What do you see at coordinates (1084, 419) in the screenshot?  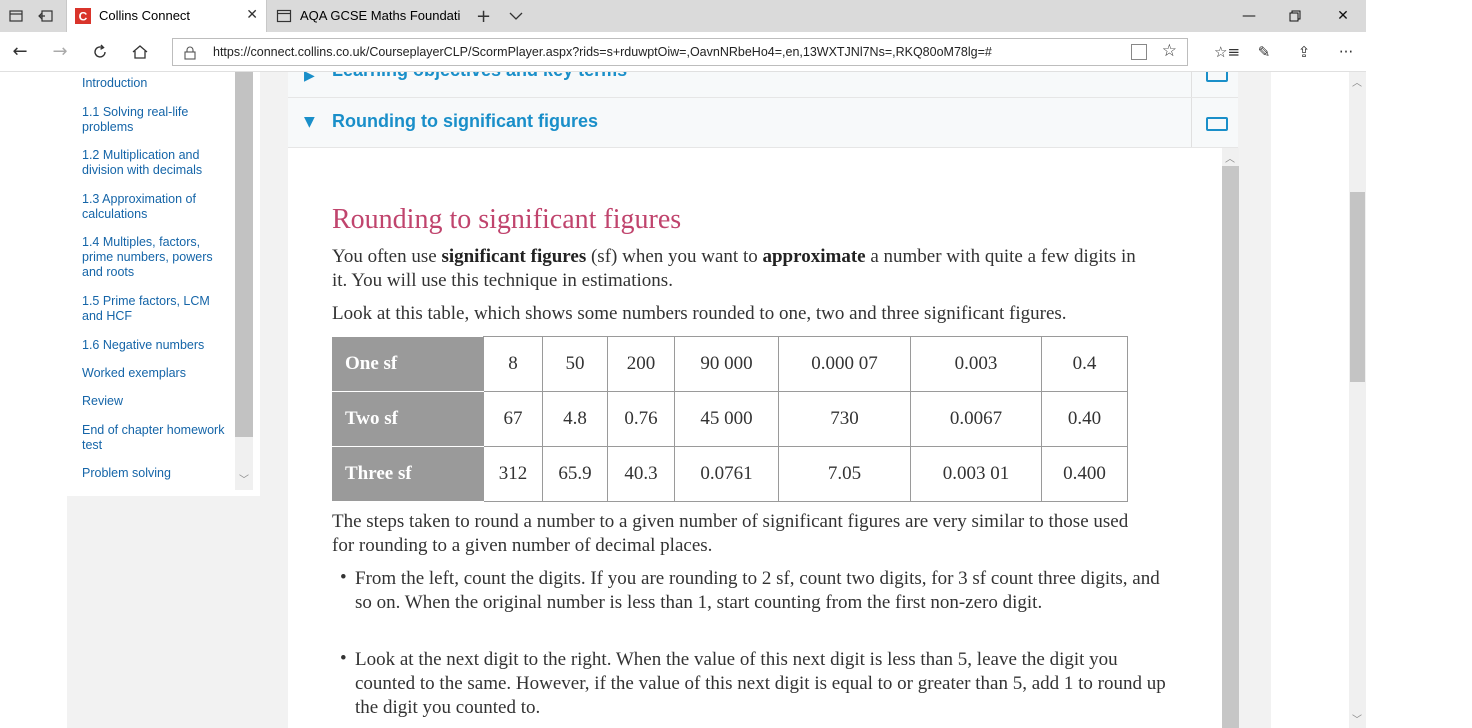 I see `table-cell: 0.40` at bounding box center [1084, 419].